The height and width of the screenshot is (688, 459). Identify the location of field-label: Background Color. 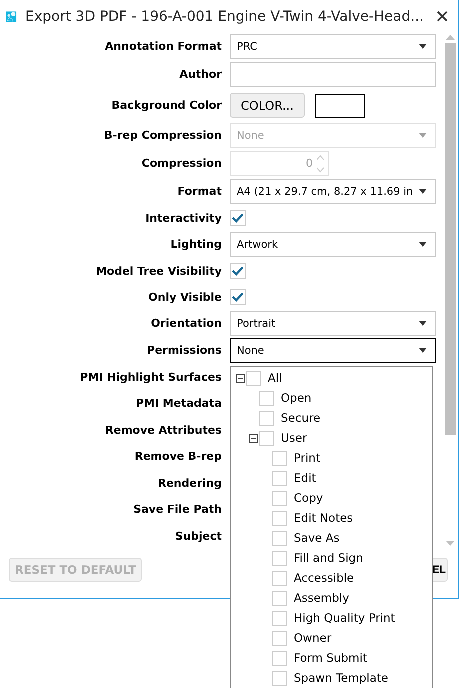
(166, 105).